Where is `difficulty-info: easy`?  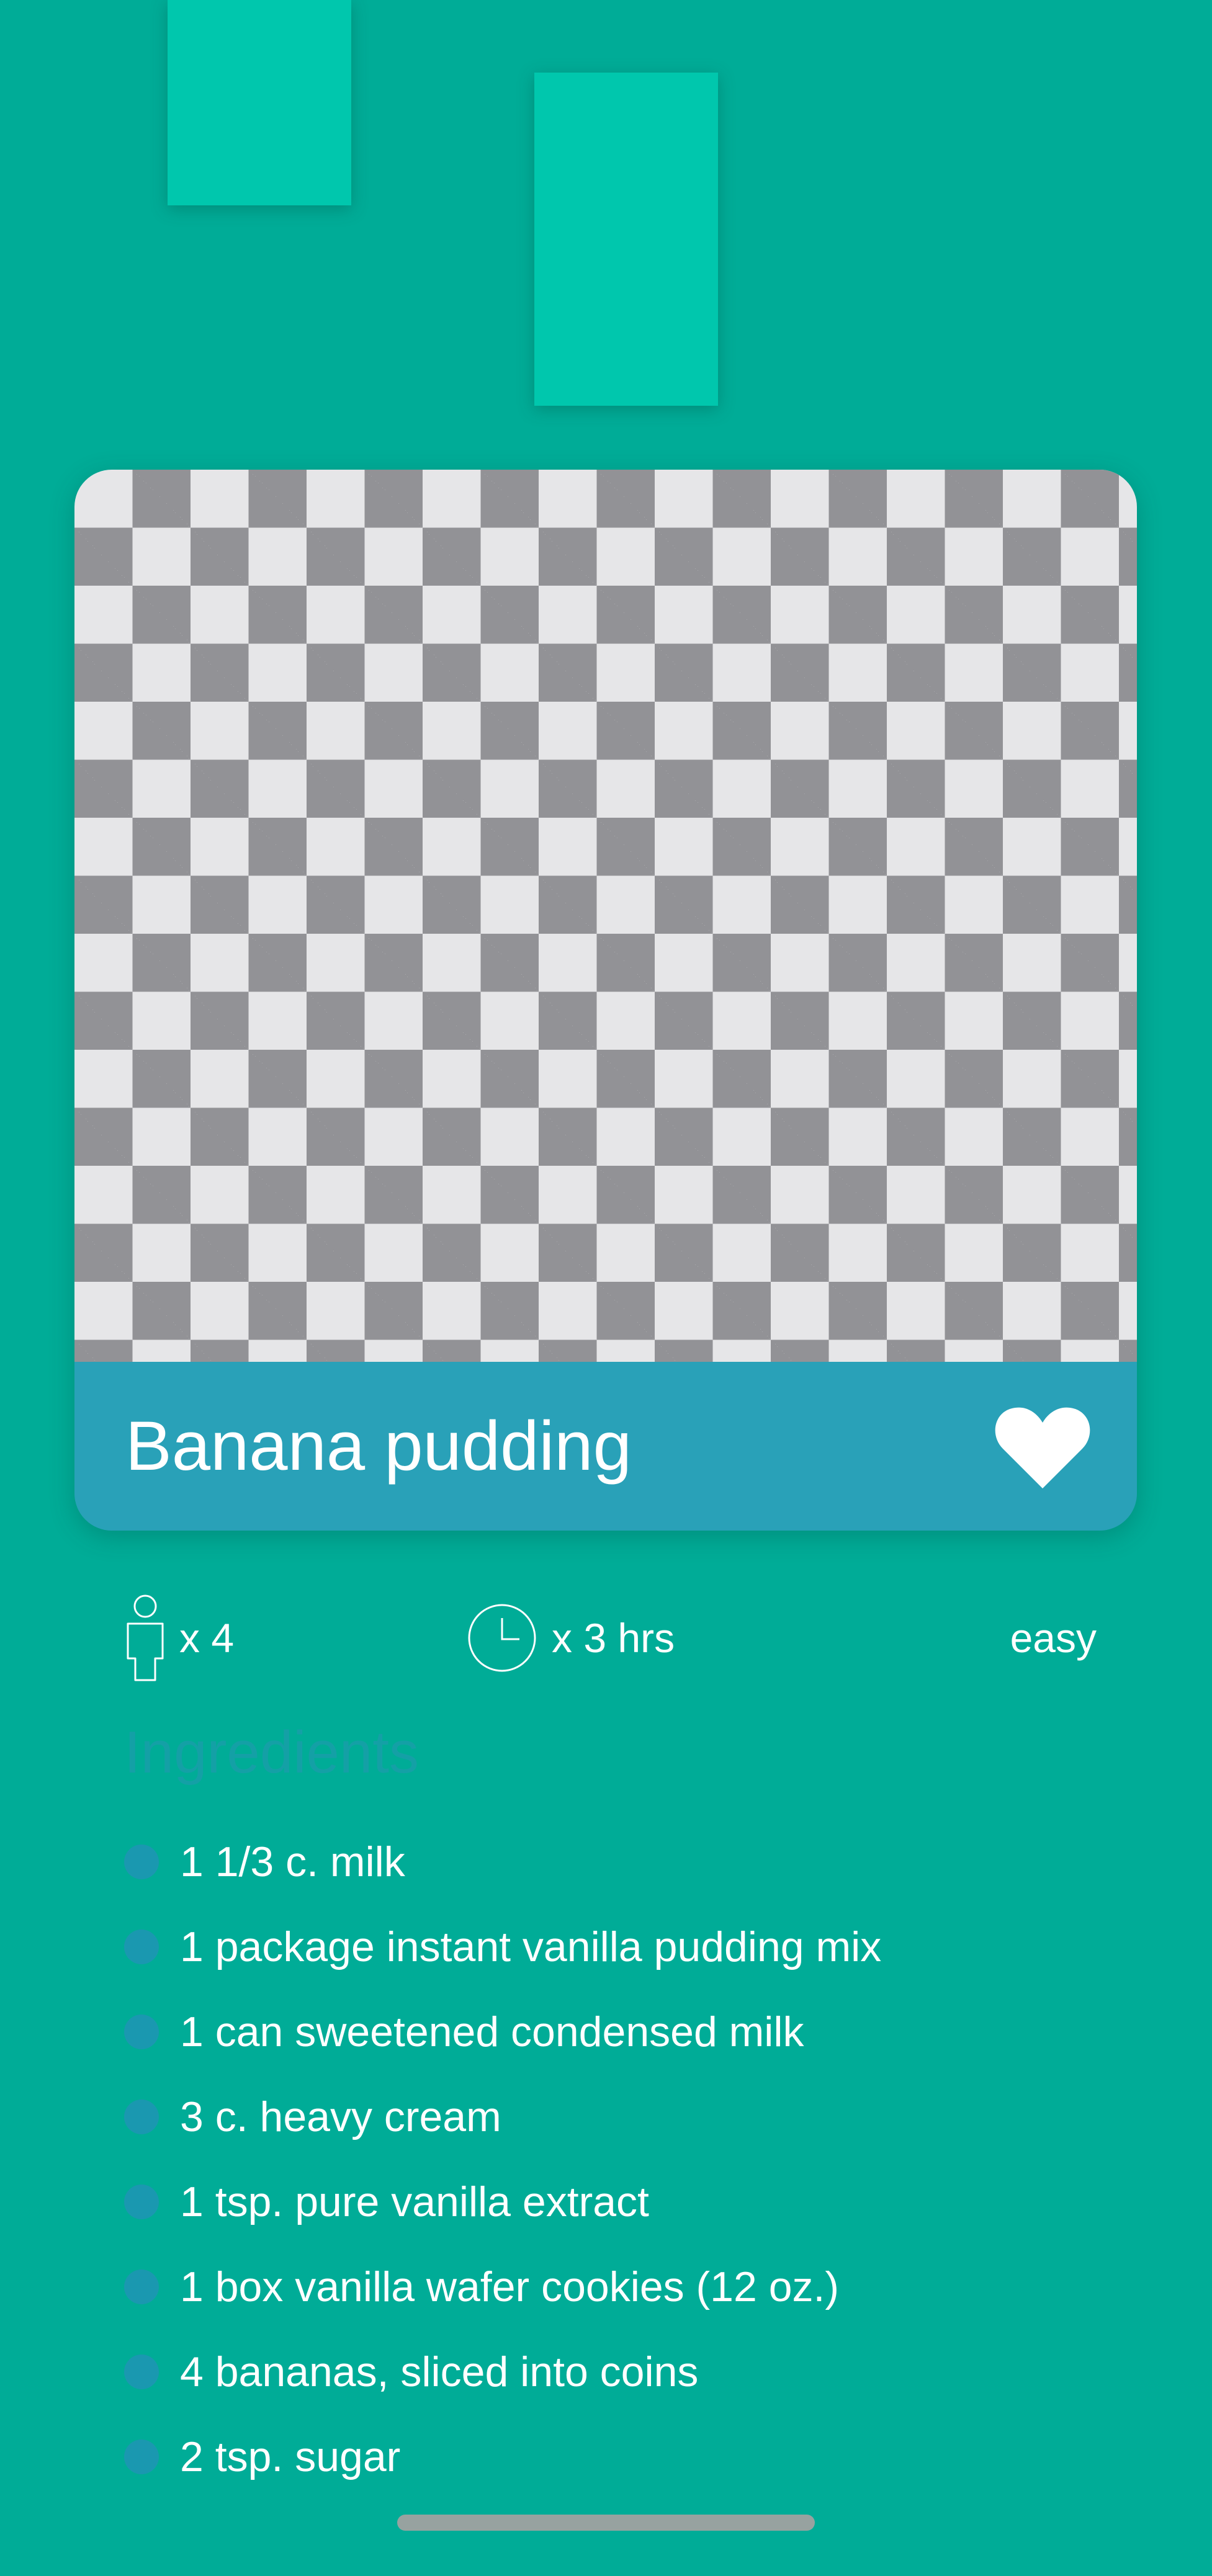
difficulty-info: easy is located at coordinates (1054, 1638).